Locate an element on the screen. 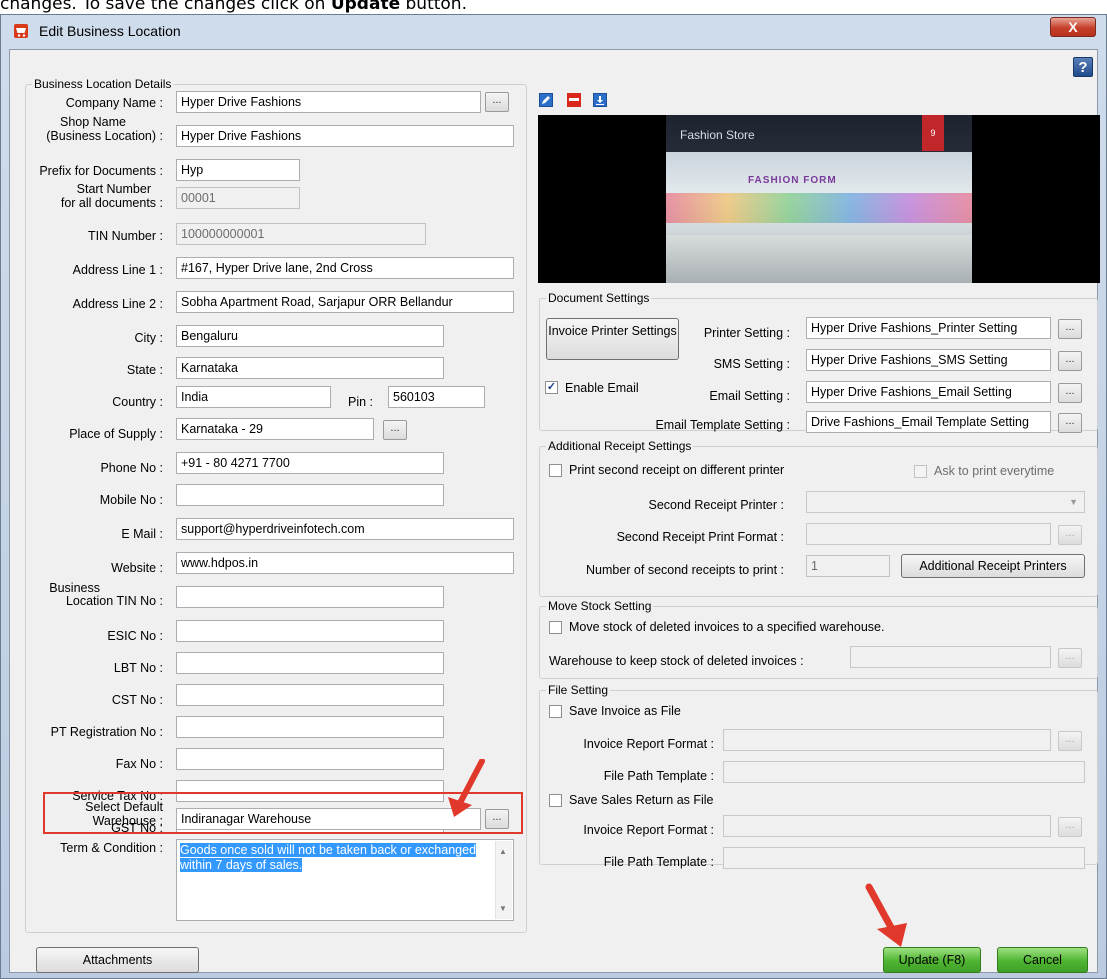  business-tin-label-2: Location TIN No : is located at coordinates (114, 601).